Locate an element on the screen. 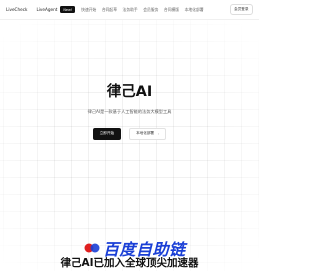 The width and height of the screenshot is (320, 271). start-now-button: 立即开始 is located at coordinates (107, 134).